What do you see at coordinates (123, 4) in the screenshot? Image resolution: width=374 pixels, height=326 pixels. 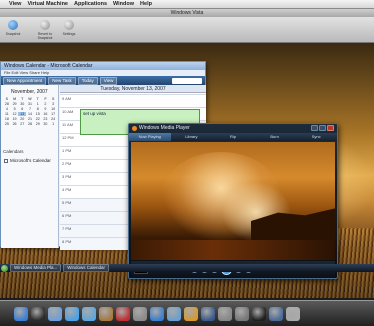 I see `menu-window: Window` at bounding box center [123, 4].